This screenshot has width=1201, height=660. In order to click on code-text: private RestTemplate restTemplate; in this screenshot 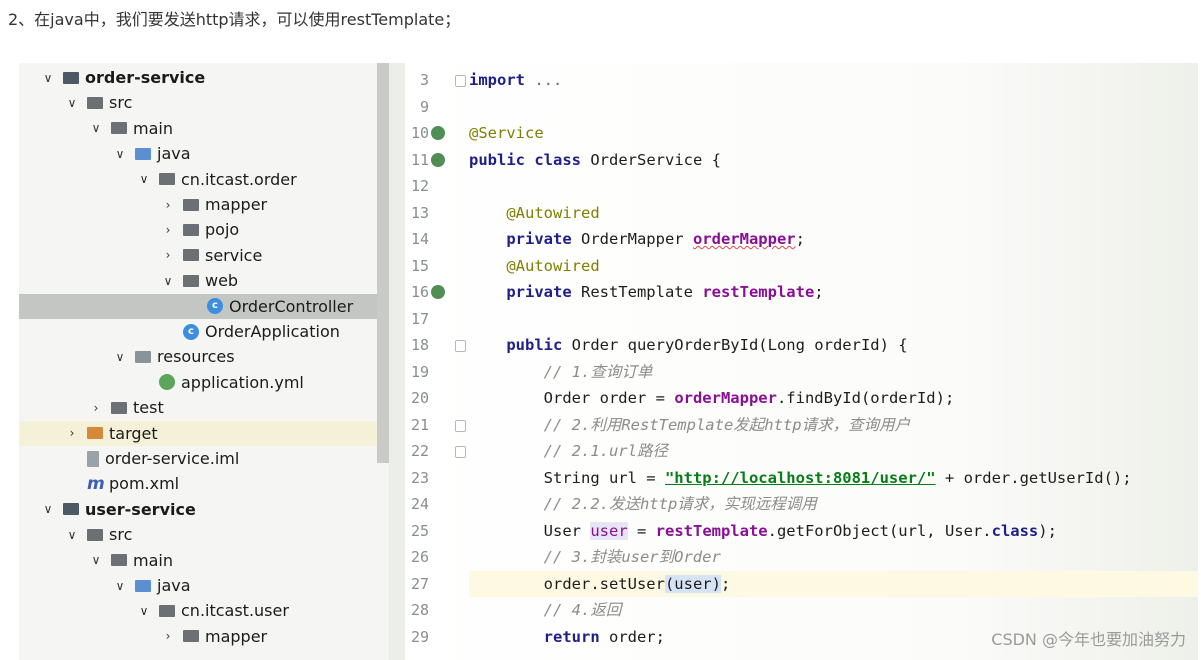, I will do `click(665, 292)`.